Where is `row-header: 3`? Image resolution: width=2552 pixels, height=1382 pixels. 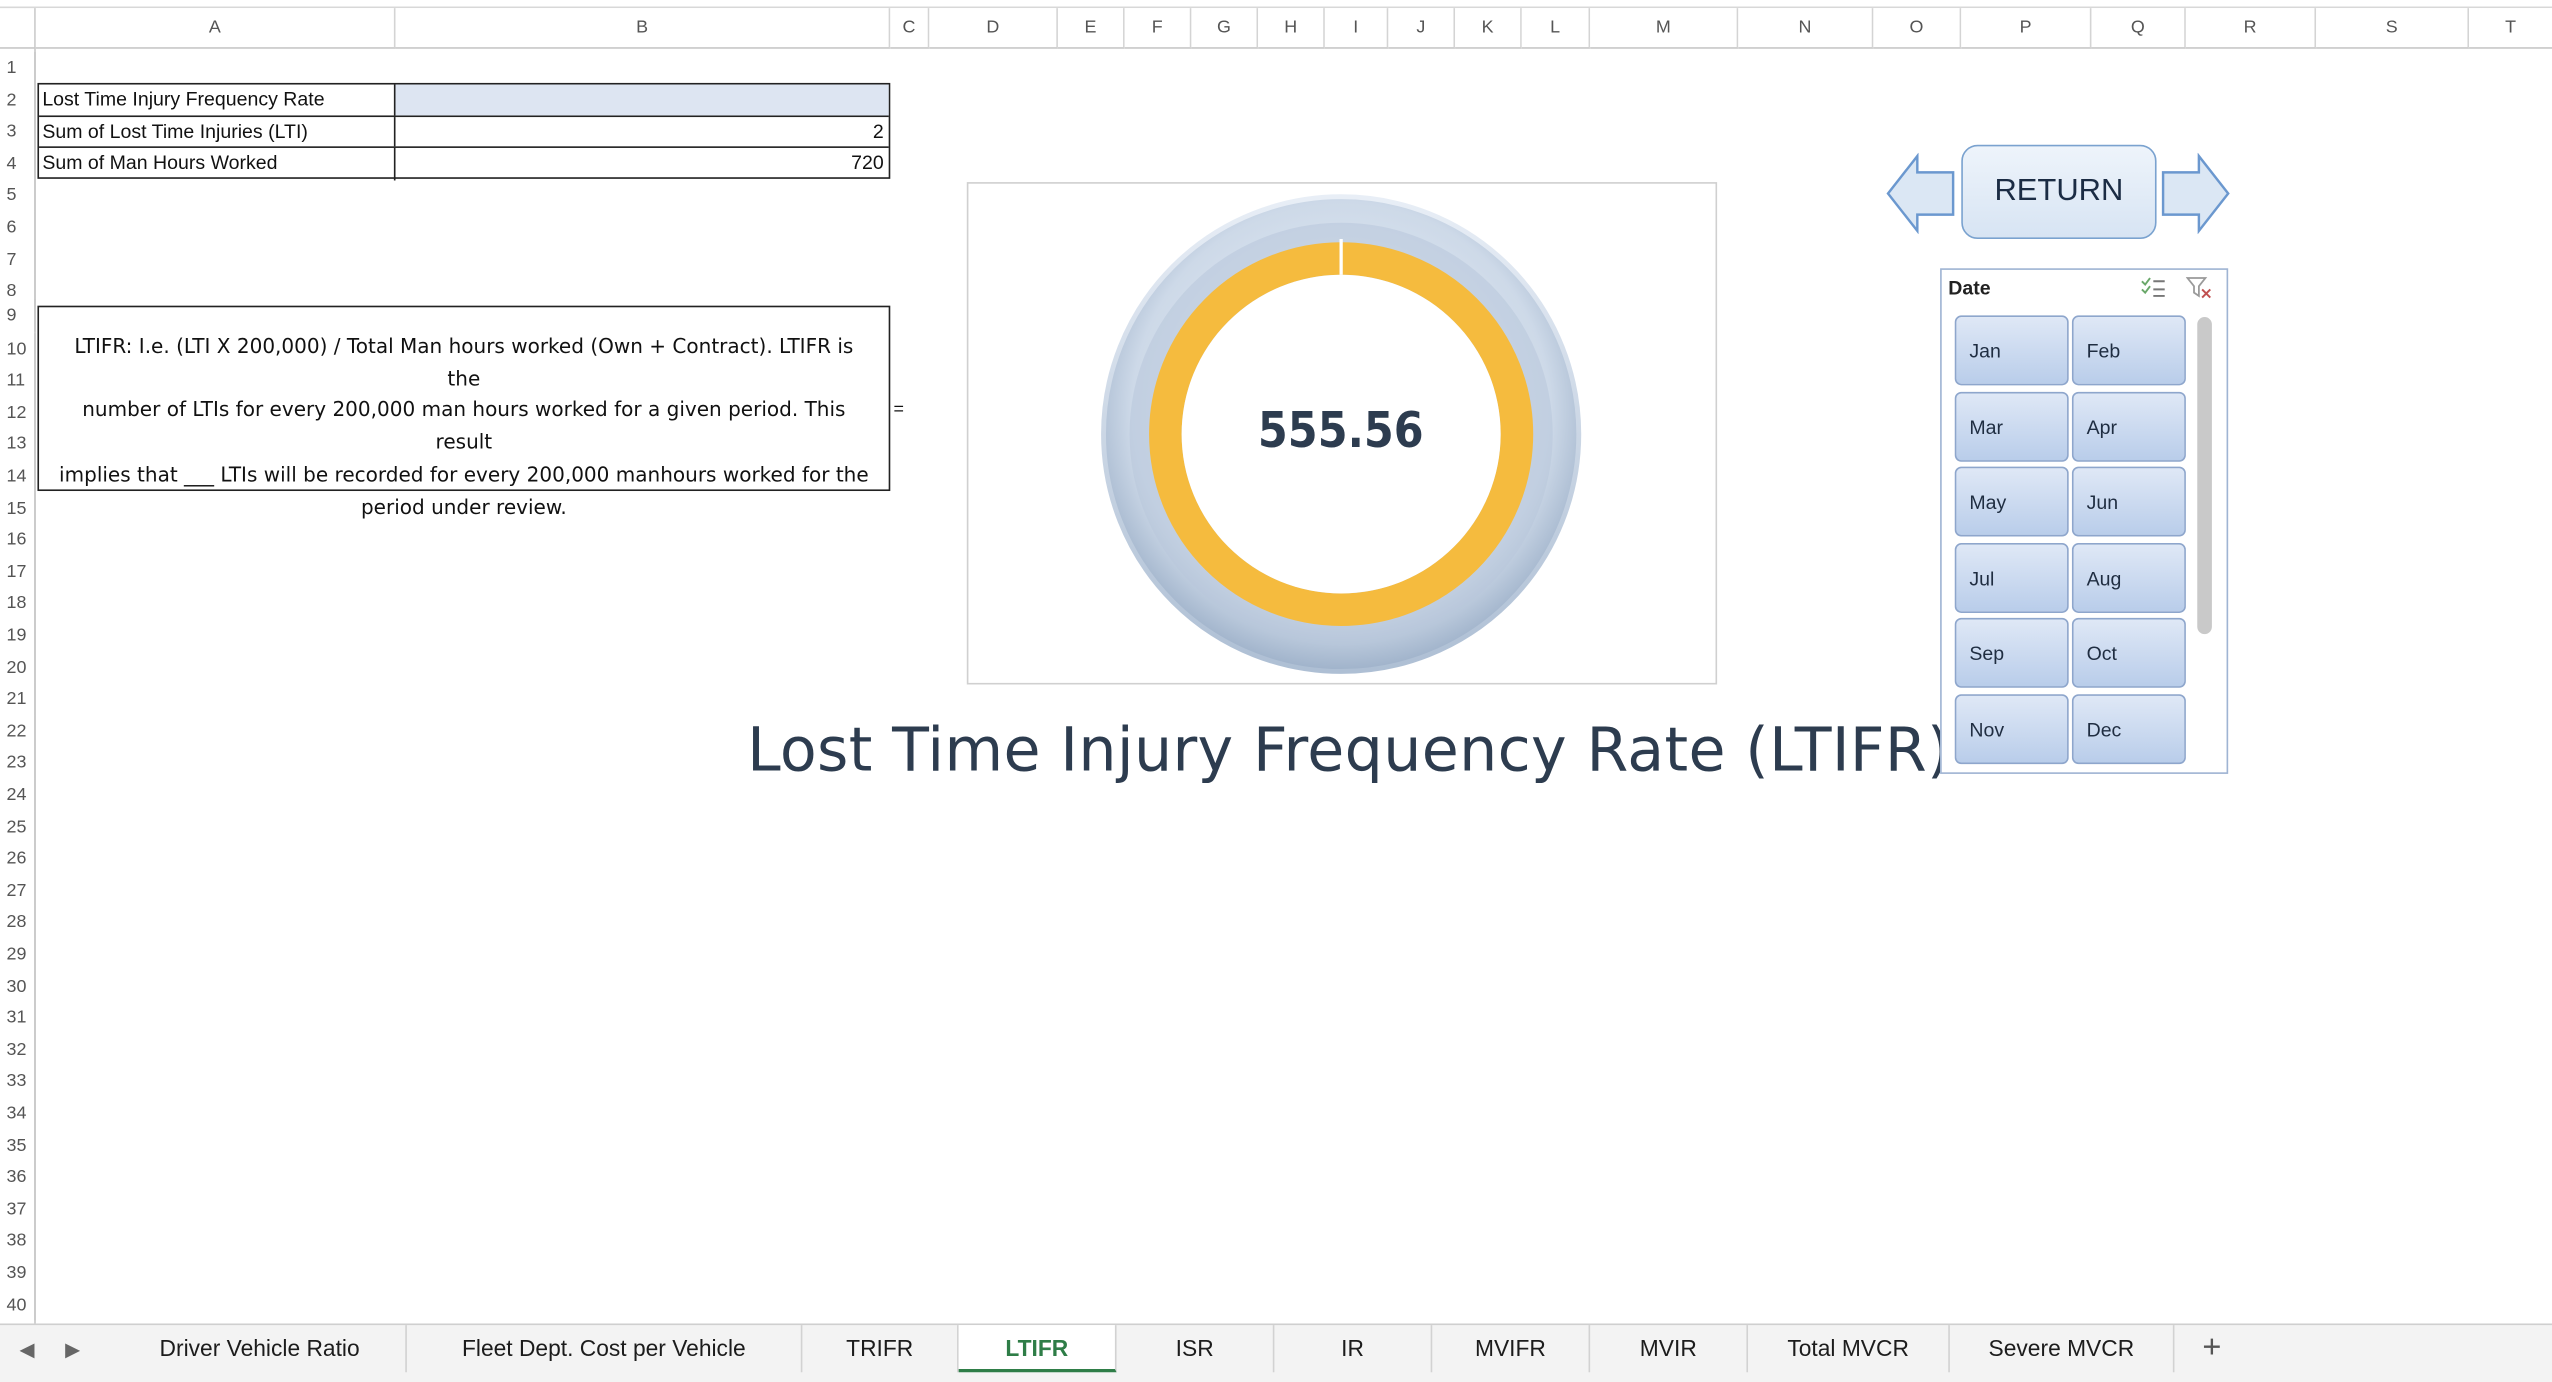 row-header: 3 is located at coordinates (18, 131).